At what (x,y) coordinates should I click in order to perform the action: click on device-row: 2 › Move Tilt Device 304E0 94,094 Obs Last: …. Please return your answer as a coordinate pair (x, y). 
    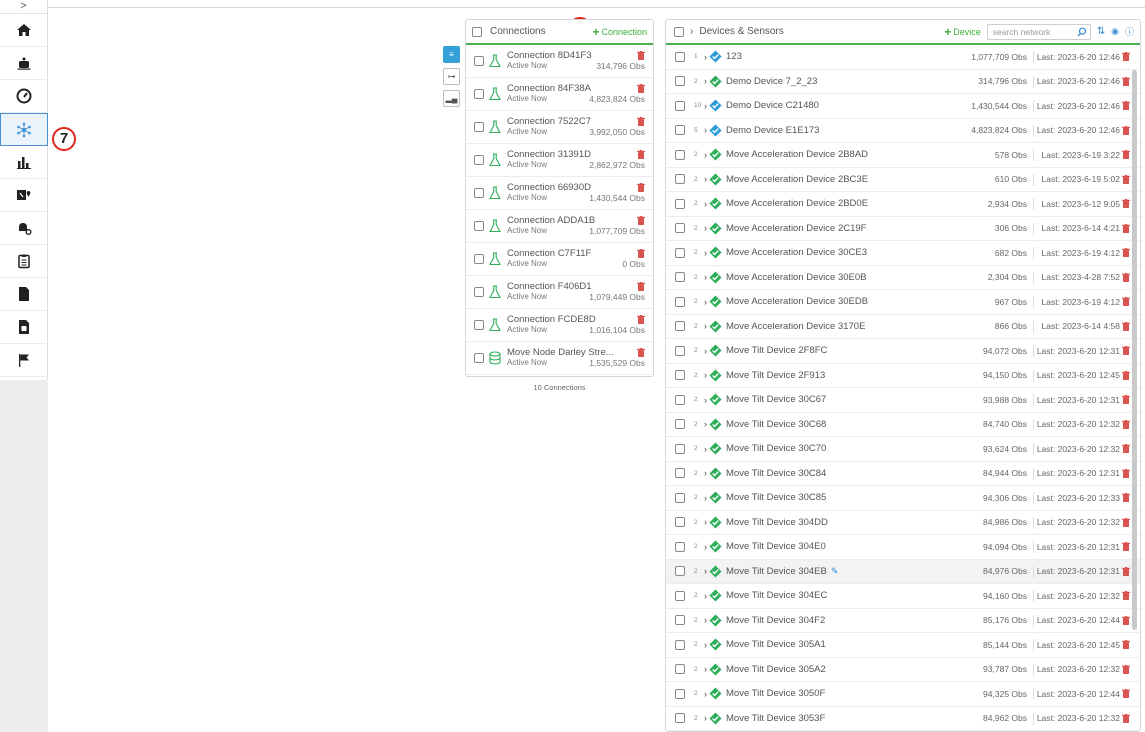
    Looking at the image, I should click on (903, 547).